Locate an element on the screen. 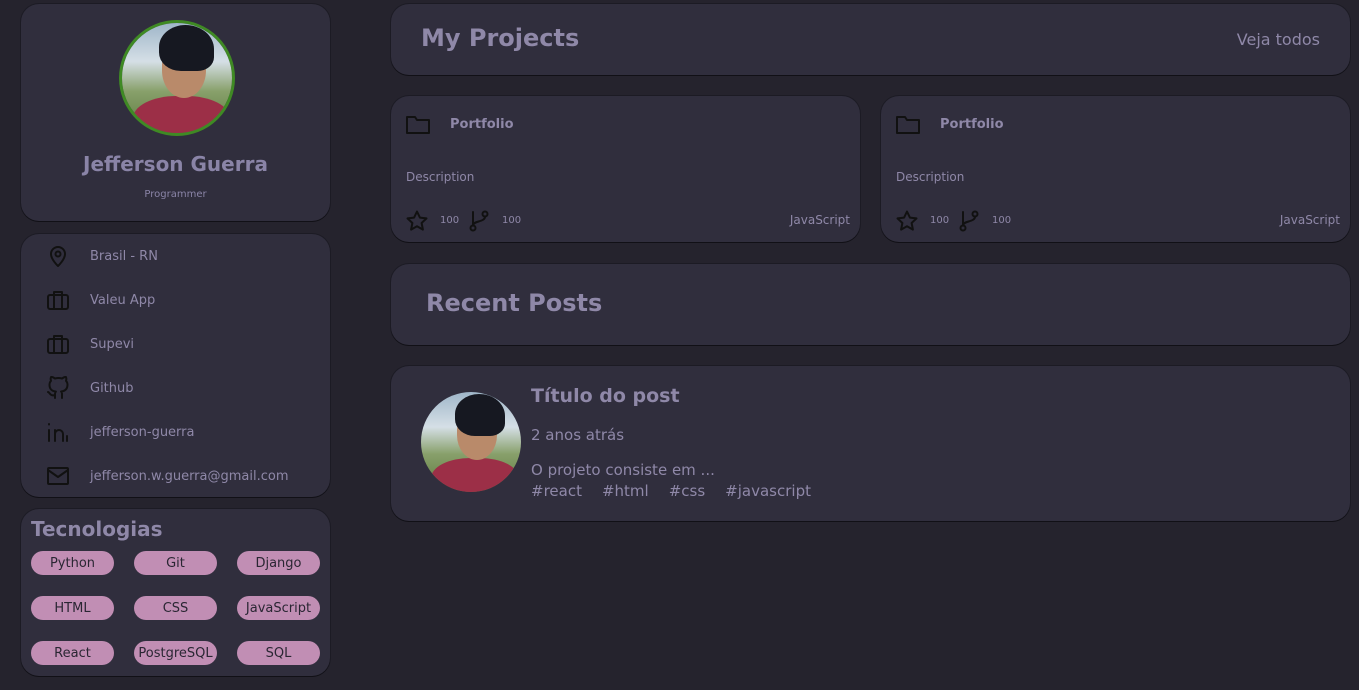 Image resolution: width=1359 pixels, height=690 pixels. tech-chip: JavaScript is located at coordinates (278, 608).